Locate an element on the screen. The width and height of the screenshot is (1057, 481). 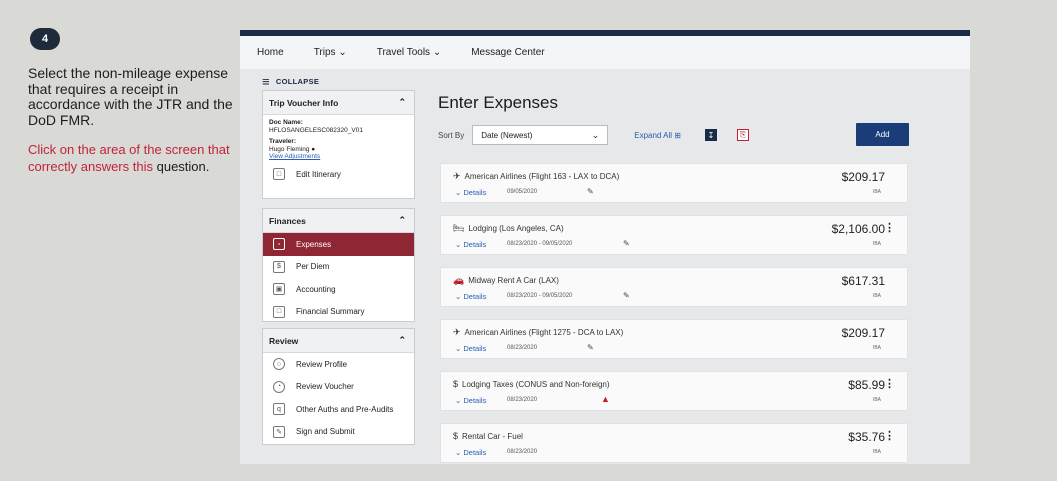
finances-title: Finances is located at coordinates (287, 220).